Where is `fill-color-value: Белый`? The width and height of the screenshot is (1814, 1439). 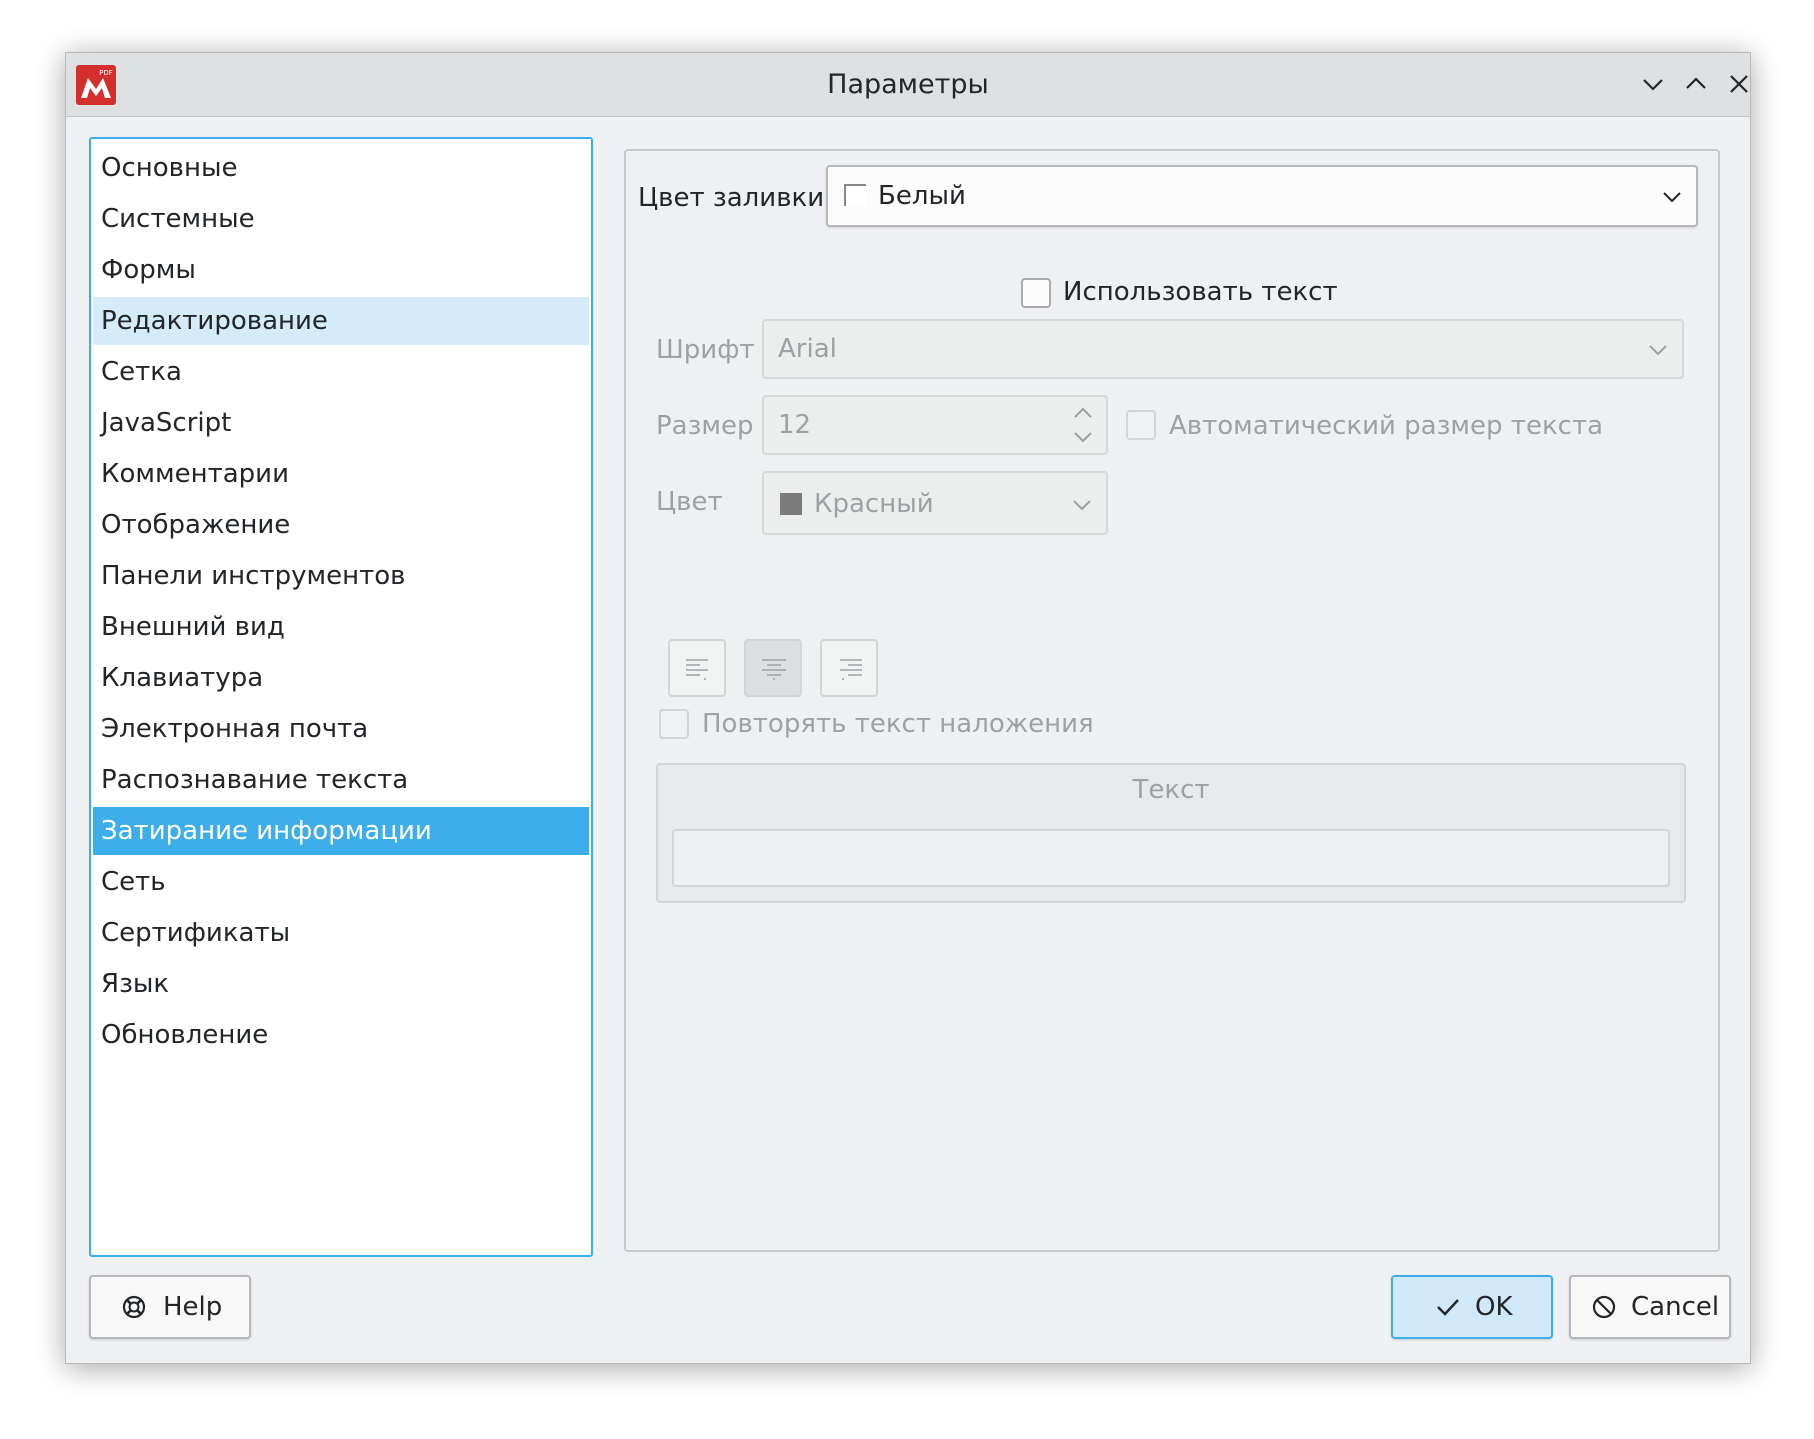
fill-color-value: Белый is located at coordinates (922, 196).